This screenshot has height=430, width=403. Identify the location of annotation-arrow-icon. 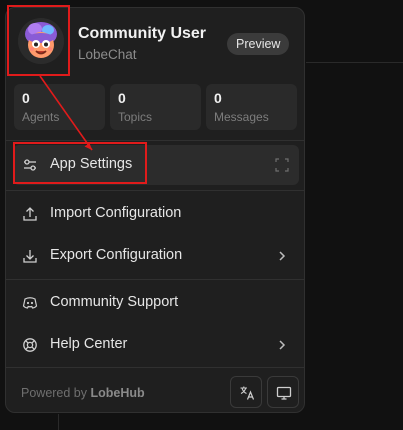
(66, 113).